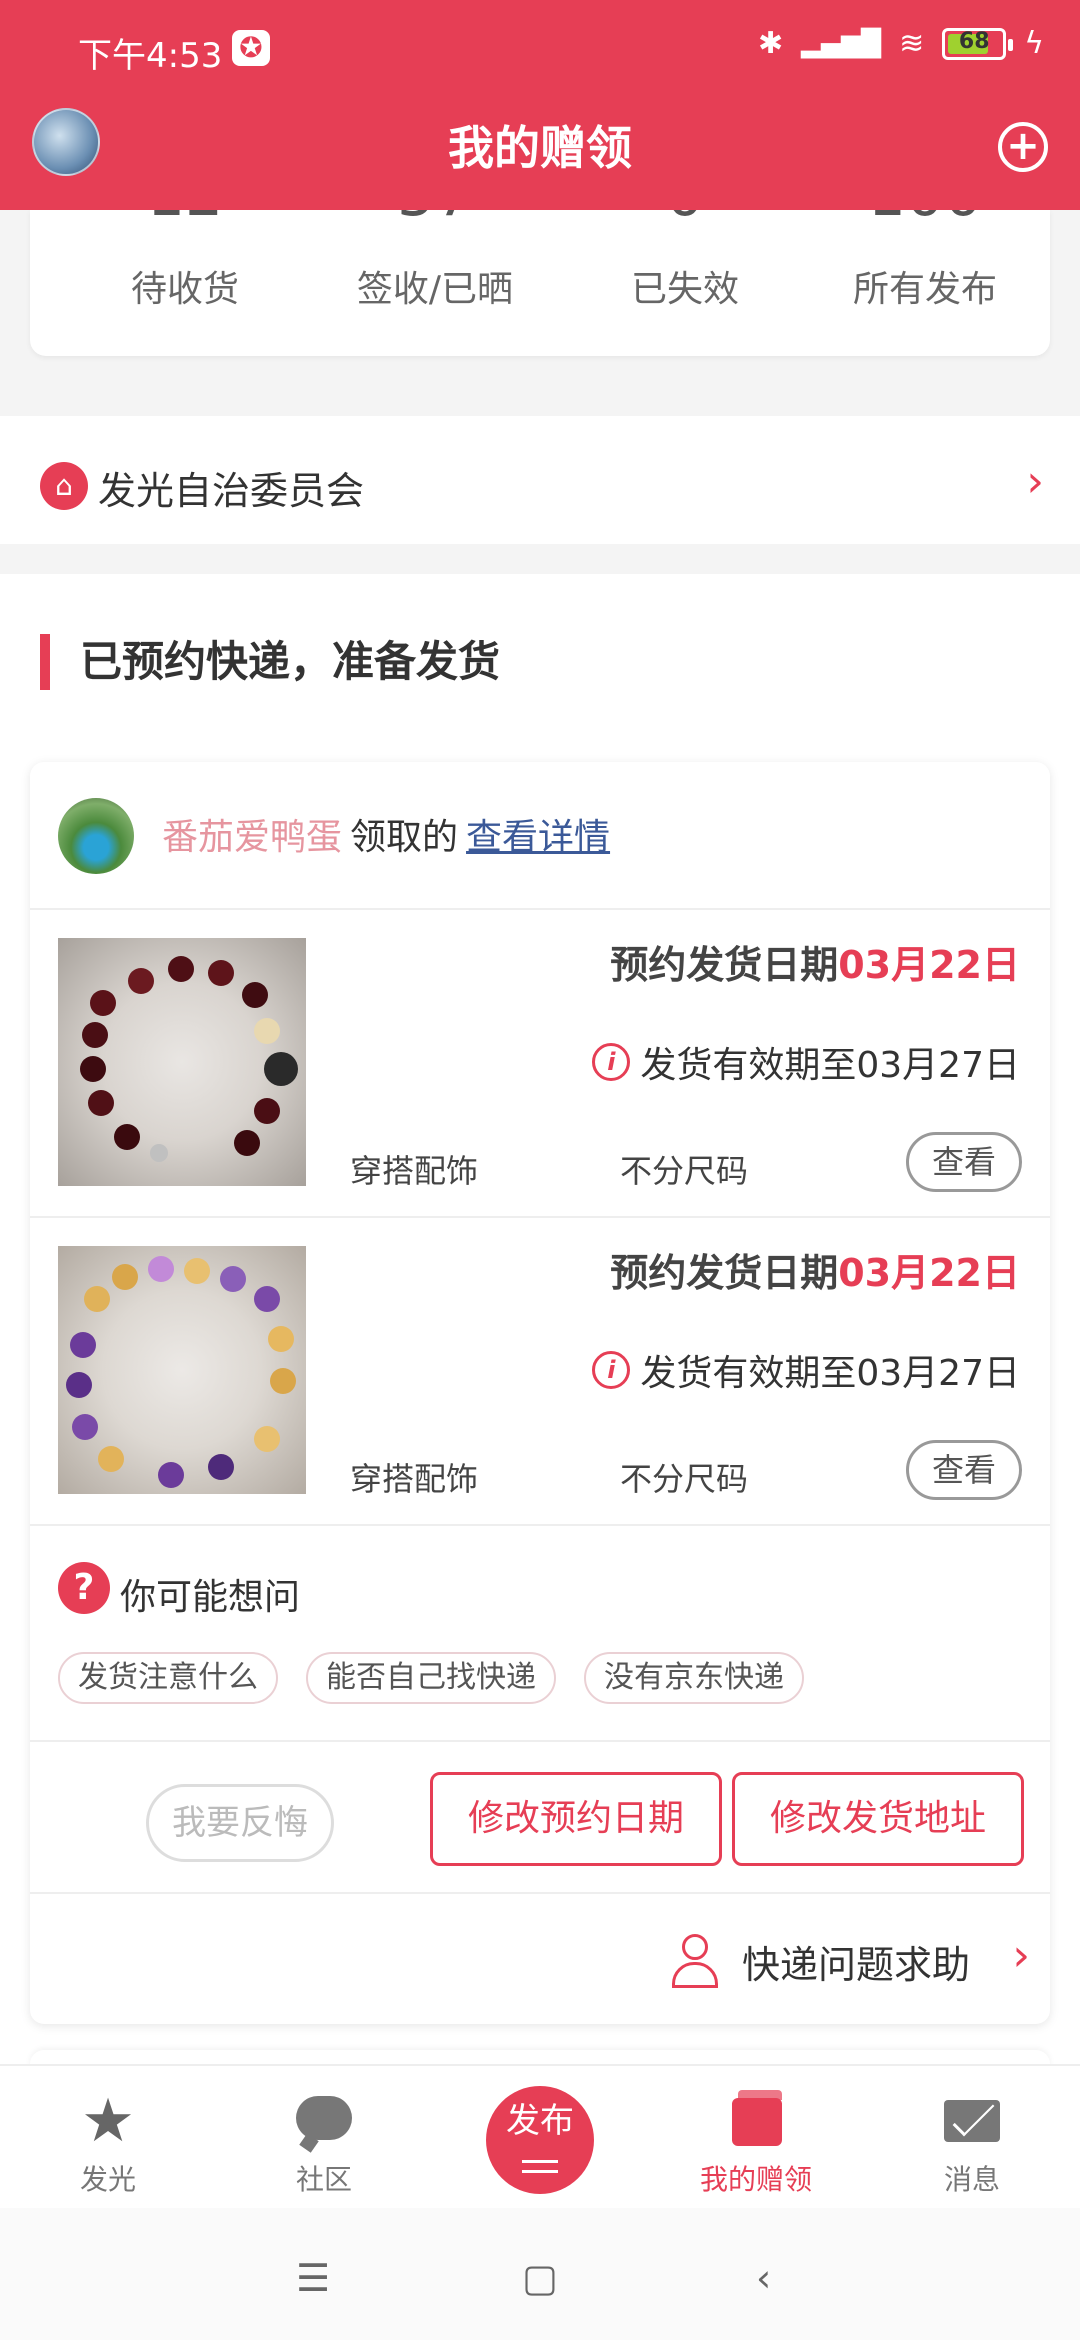 Image resolution: width=1080 pixels, height=2340 pixels. What do you see at coordinates (64, 486) in the screenshot?
I see `committee-icon: ⌂` at bounding box center [64, 486].